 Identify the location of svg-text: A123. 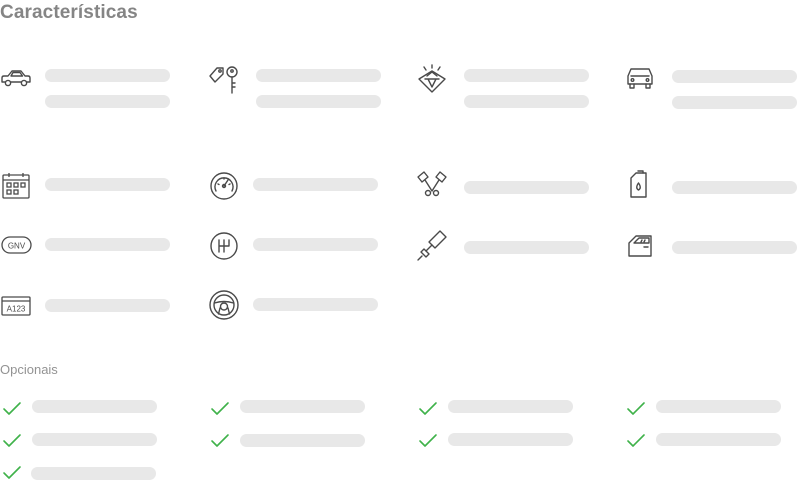
(16, 309).